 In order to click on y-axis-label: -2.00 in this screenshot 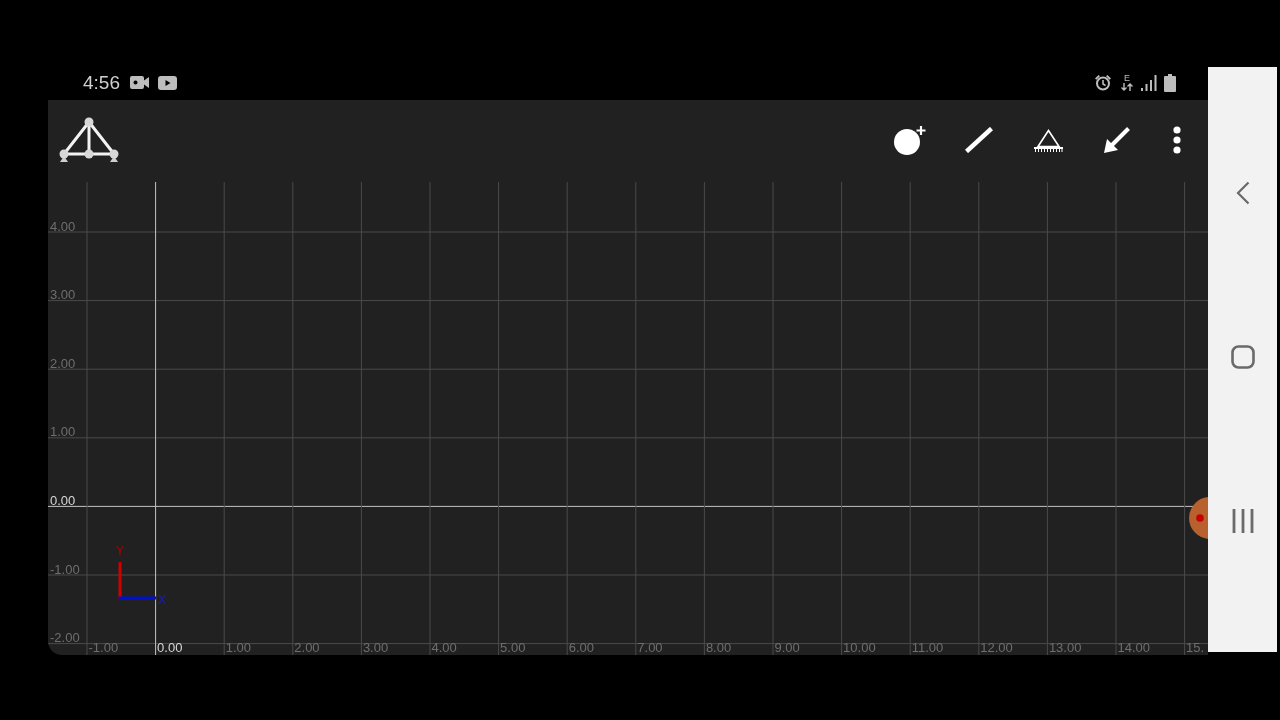, I will do `click(65, 638)`.